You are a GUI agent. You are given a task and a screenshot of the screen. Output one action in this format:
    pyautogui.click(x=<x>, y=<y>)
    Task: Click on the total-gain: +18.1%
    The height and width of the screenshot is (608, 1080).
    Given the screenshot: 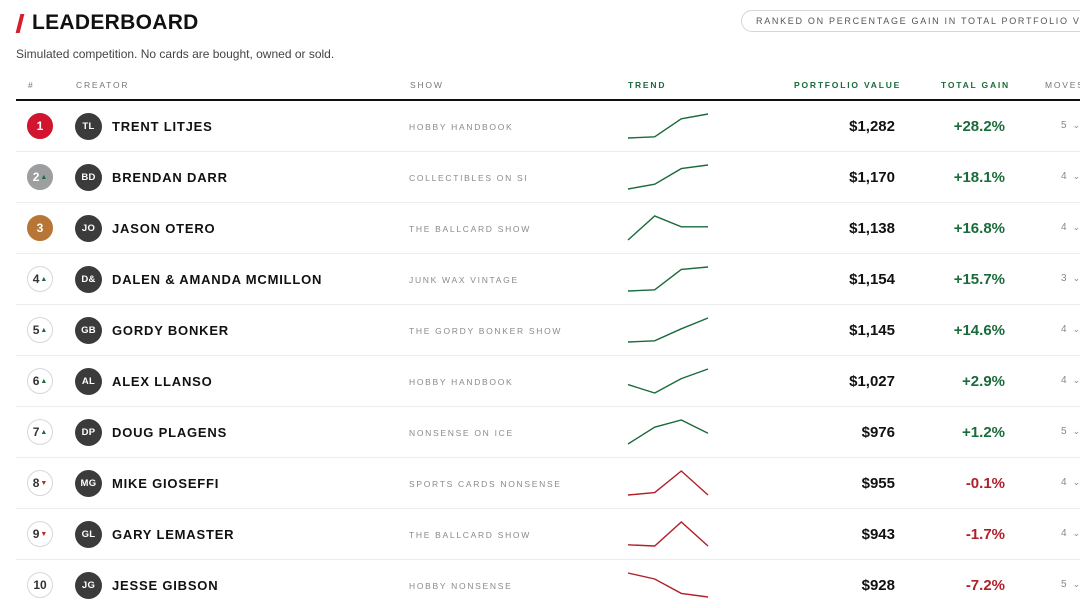 What is the action you would take?
    pyautogui.click(x=979, y=177)
    